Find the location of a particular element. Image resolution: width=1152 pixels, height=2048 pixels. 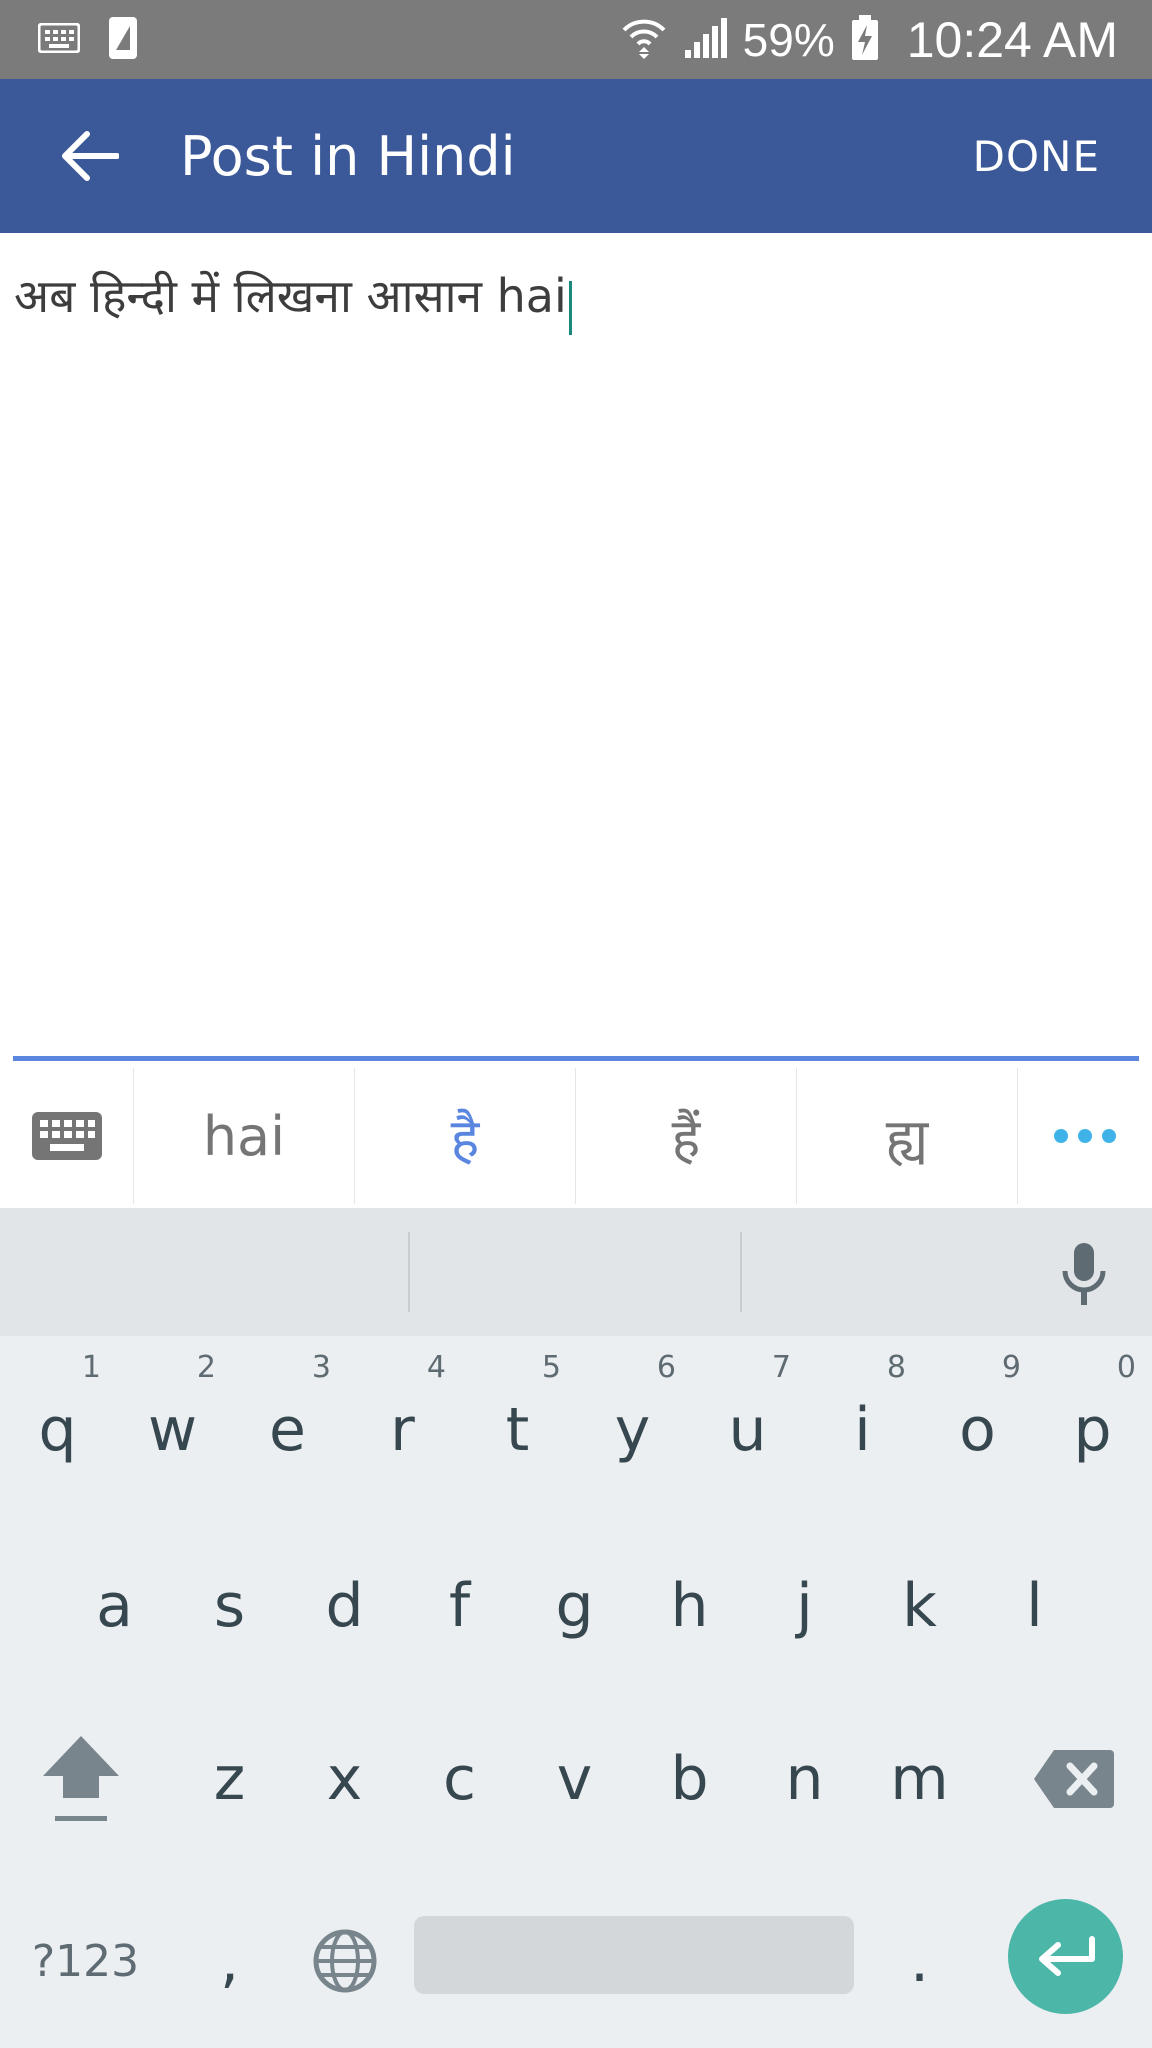

key-x: x is located at coordinates (344, 1779).